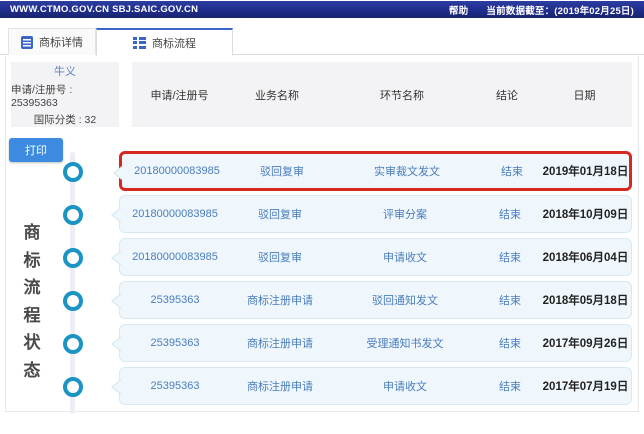 The height and width of the screenshot is (434, 644). What do you see at coordinates (174, 43) in the screenshot?
I see `tab-label: 商标流程` at bounding box center [174, 43].